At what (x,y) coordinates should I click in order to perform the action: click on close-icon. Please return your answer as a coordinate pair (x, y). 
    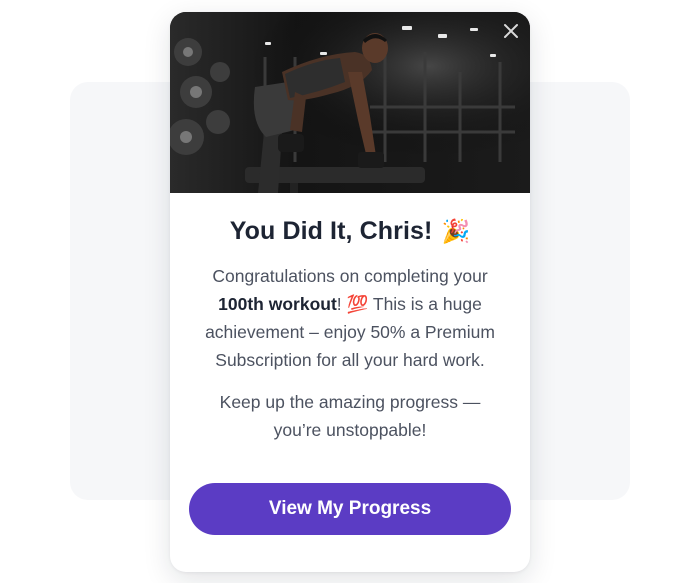
    Looking at the image, I should click on (511, 31).